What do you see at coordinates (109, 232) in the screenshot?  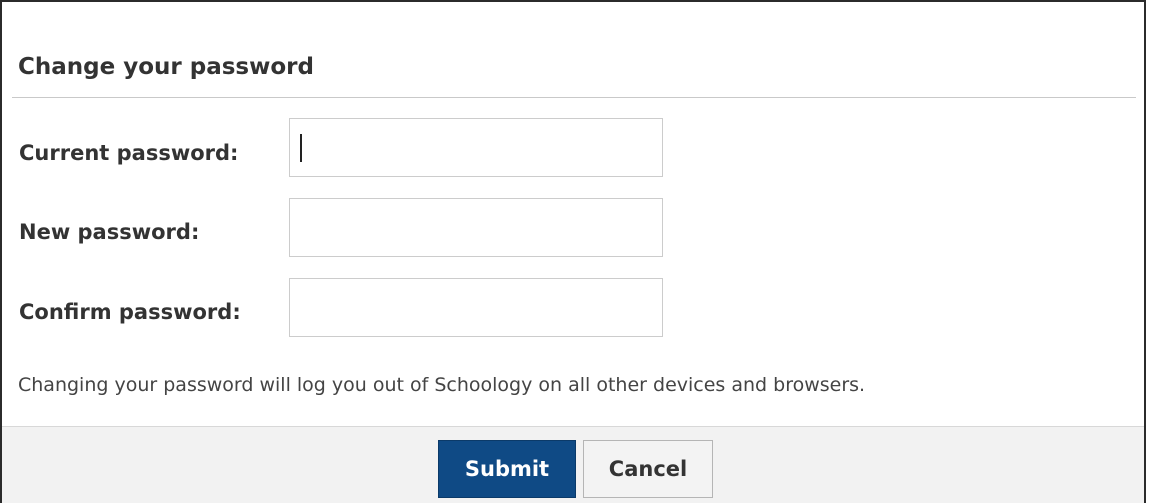 I see `new-password-label: New password:` at bounding box center [109, 232].